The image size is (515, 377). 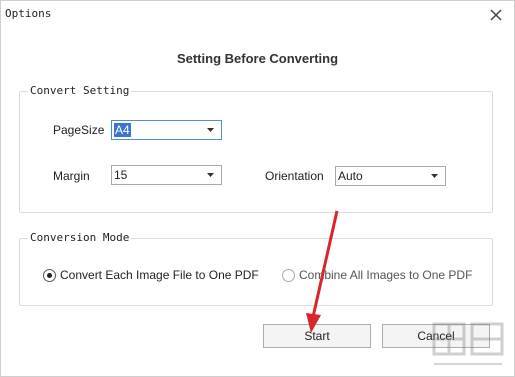 What do you see at coordinates (49, 275) in the screenshot?
I see `radio-selected-icon` at bounding box center [49, 275].